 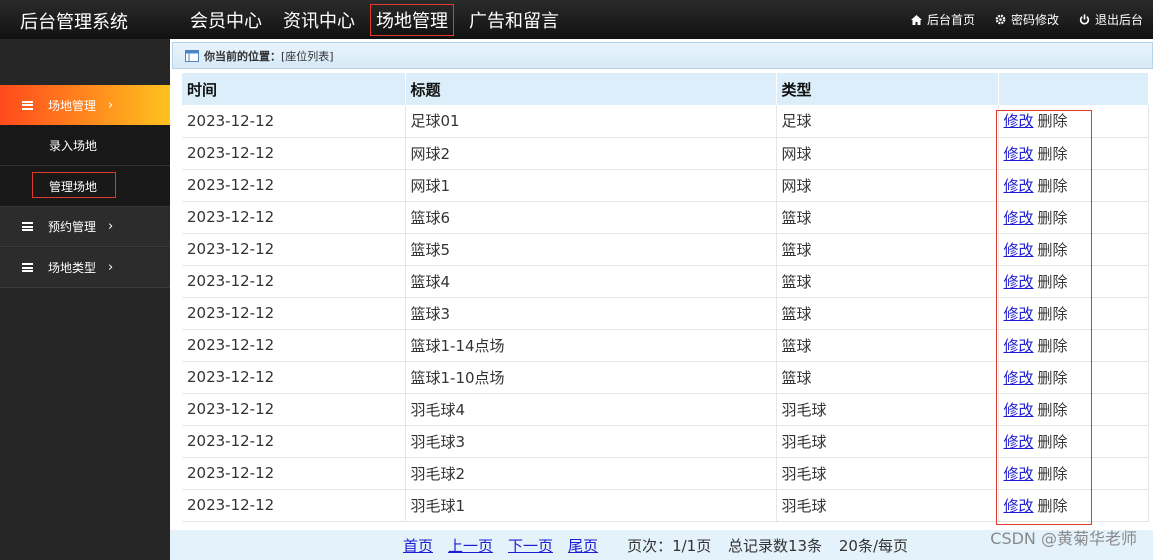 I want to click on cell-title: 羽毛球1, so click(x=591, y=505).